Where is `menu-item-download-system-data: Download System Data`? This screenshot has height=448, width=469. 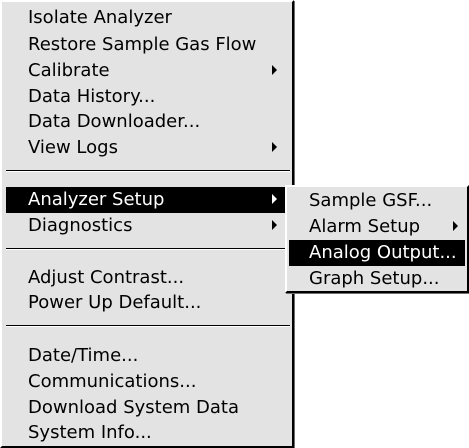 menu-item-download-system-data: Download System Data is located at coordinates (148, 408).